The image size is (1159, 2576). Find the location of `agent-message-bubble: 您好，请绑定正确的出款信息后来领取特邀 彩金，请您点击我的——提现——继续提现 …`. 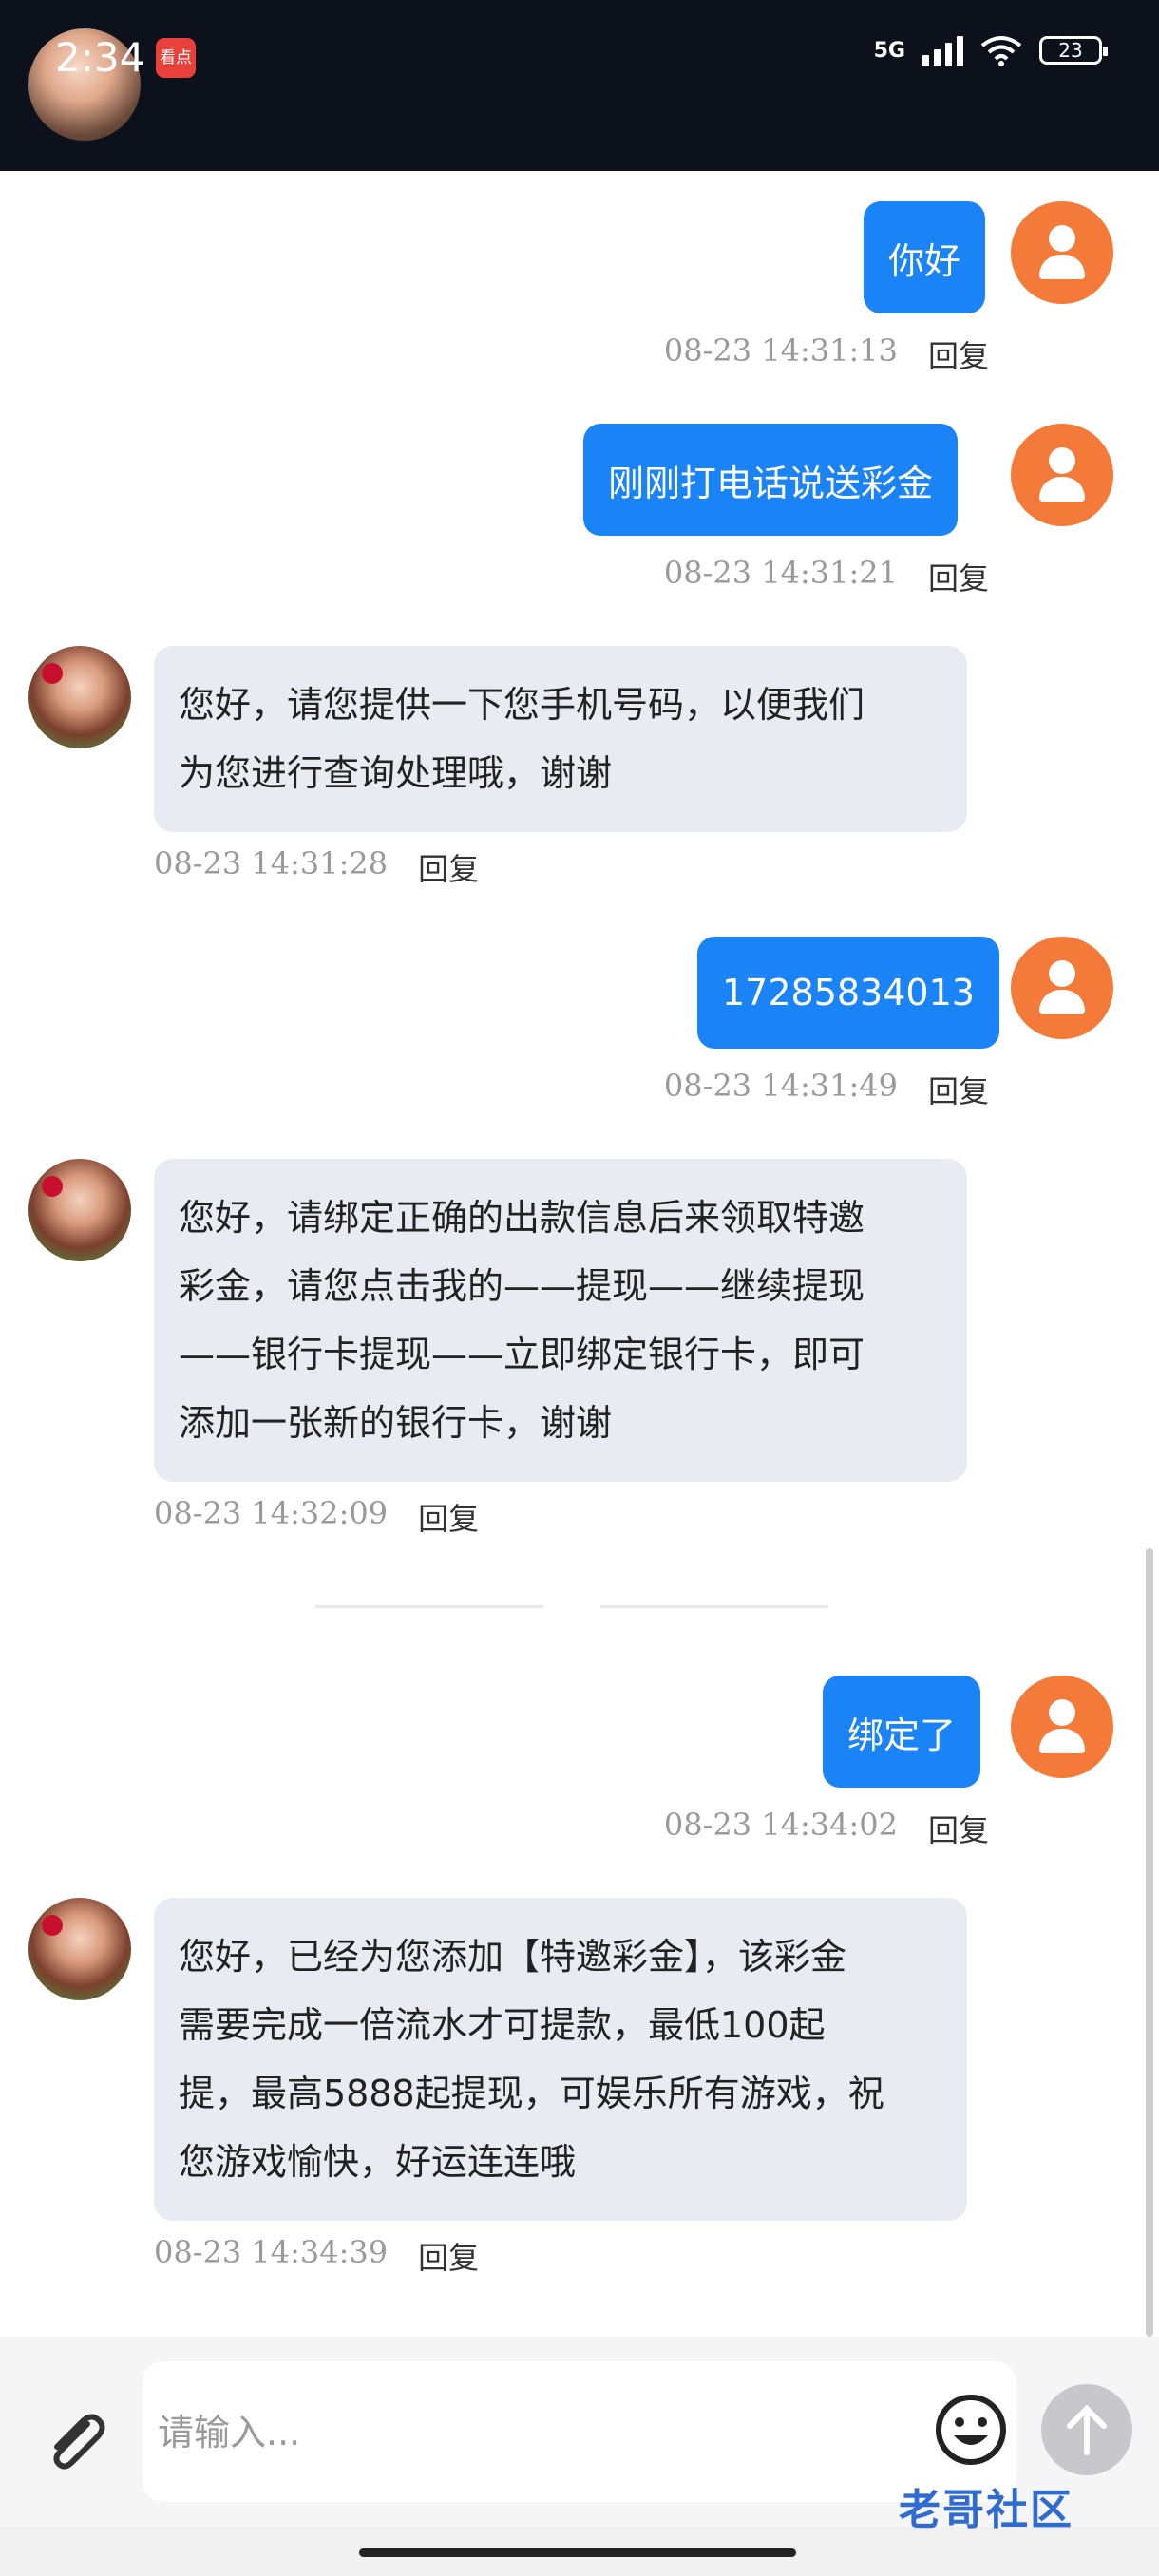

agent-message-bubble: 您好，请绑定正确的出款信息后来领取特邀 彩金，请您点击我的——提现——继续提现 … is located at coordinates (560, 1320).